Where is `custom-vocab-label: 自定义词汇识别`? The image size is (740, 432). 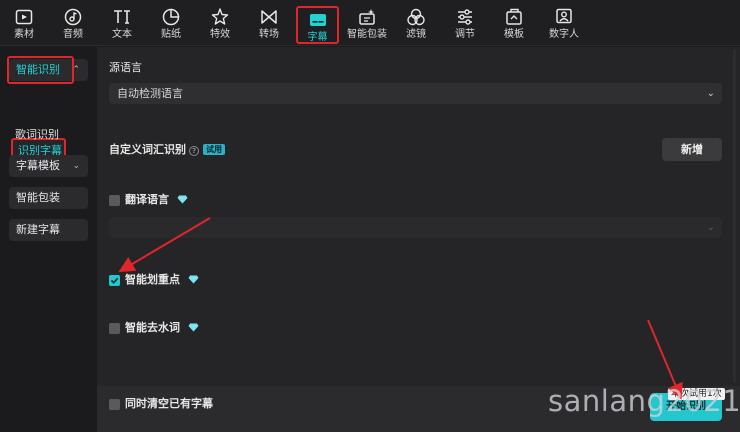 custom-vocab-label: 自定义词汇识别 is located at coordinates (147, 149).